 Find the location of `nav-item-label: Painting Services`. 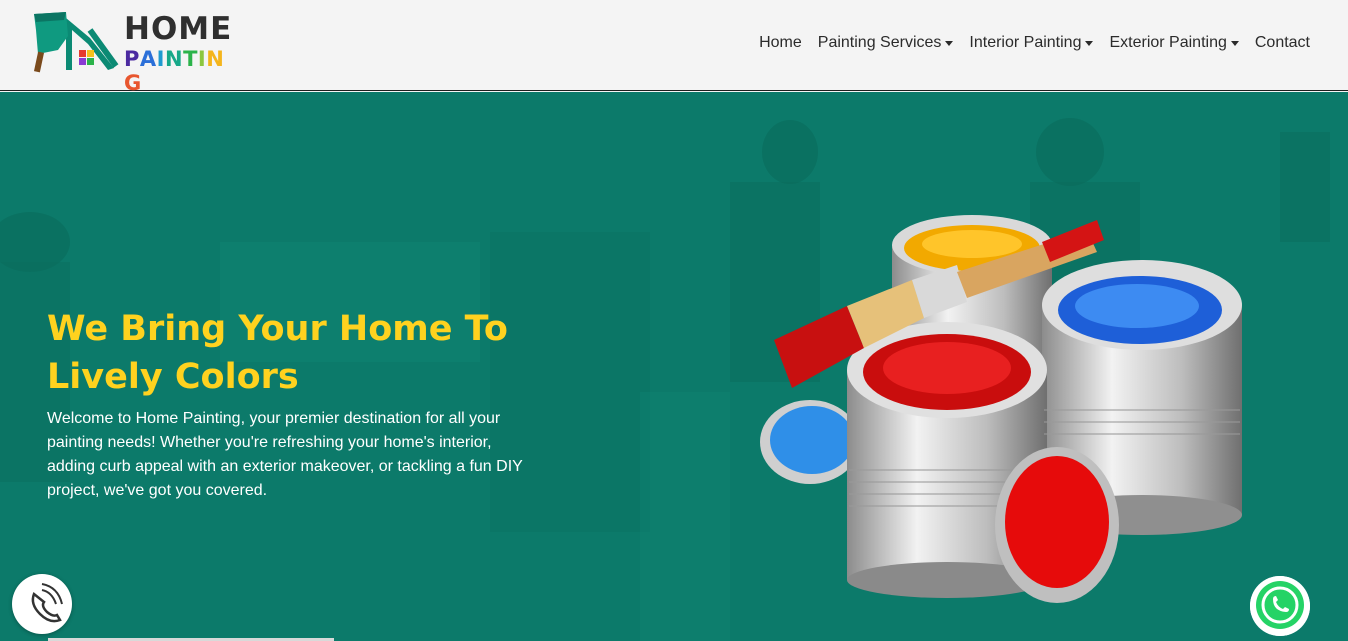

nav-item-label: Painting Services is located at coordinates (879, 42).